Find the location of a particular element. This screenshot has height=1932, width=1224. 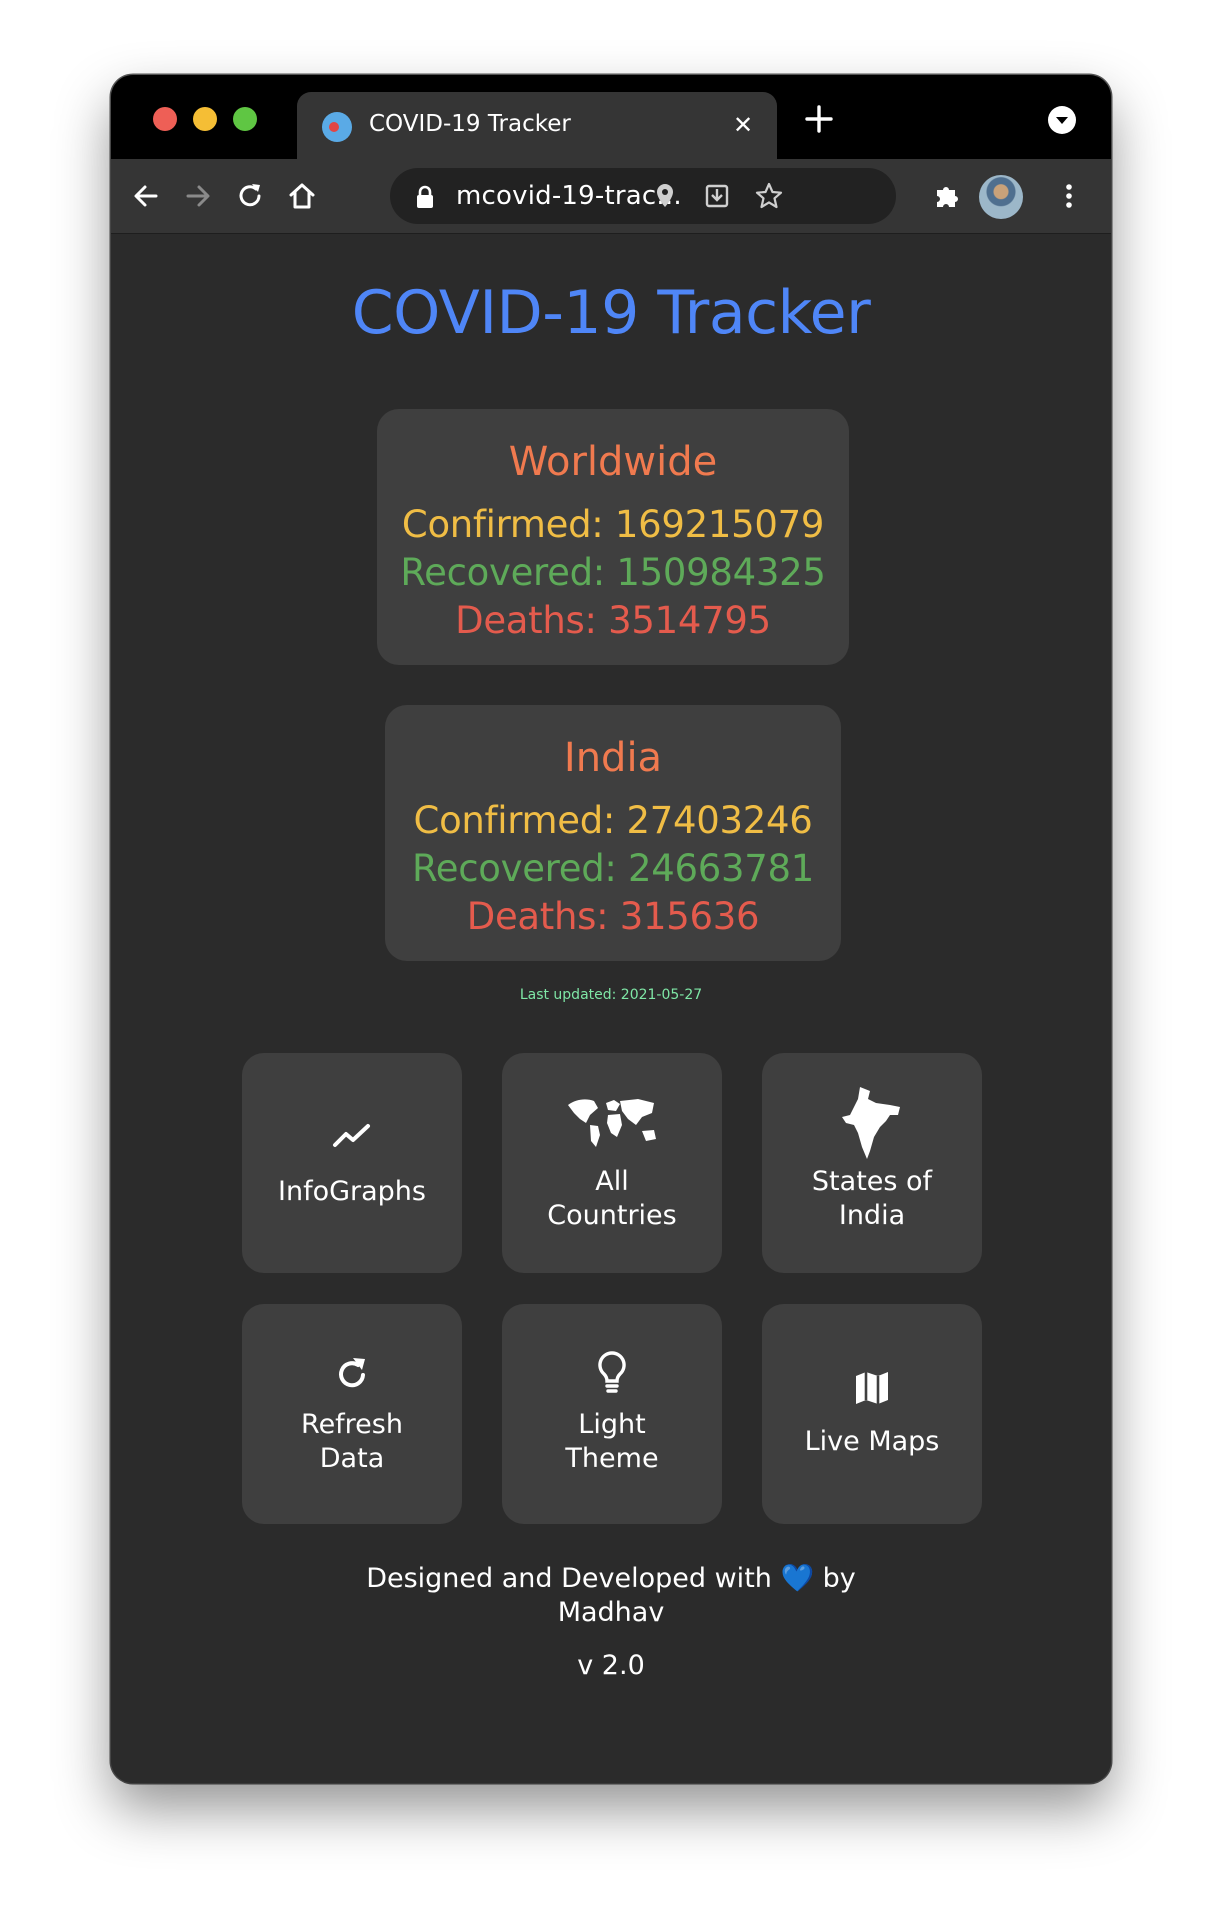

tab-strip: COVID-19 Tracker ✕ is located at coordinates (611, 117).